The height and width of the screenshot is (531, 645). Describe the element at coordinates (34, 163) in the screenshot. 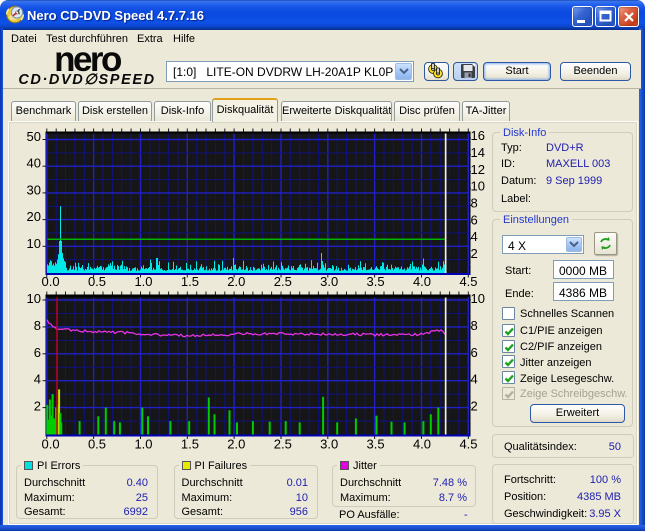

I see `svg-text: 40` at that location.